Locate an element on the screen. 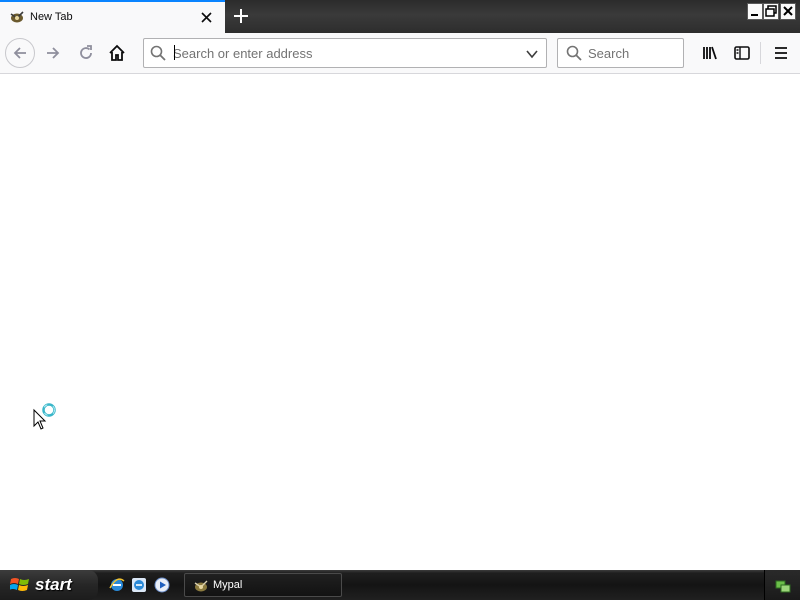 This screenshot has width=800, height=600. forward-button is located at coordinates (53, 53).